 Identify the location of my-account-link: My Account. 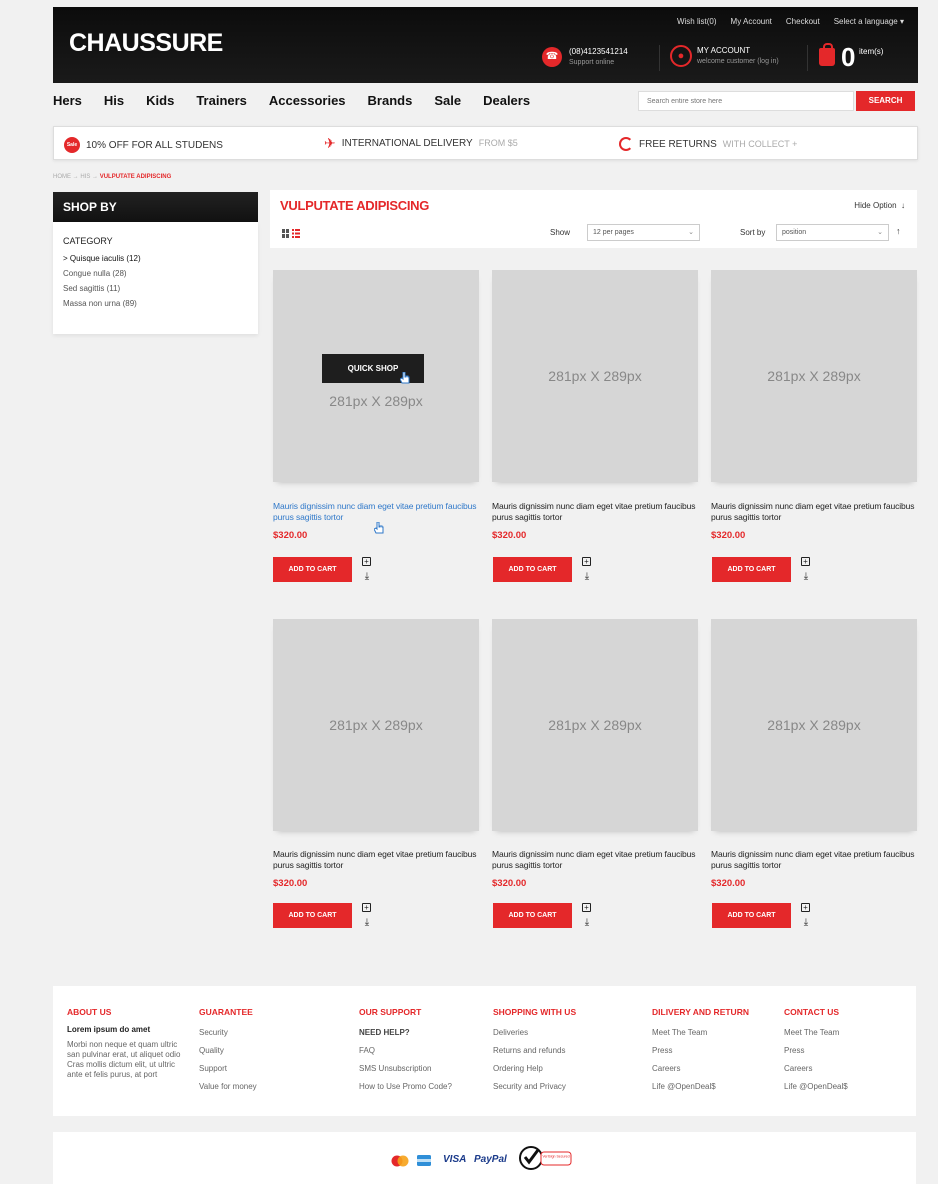
(751, 21).